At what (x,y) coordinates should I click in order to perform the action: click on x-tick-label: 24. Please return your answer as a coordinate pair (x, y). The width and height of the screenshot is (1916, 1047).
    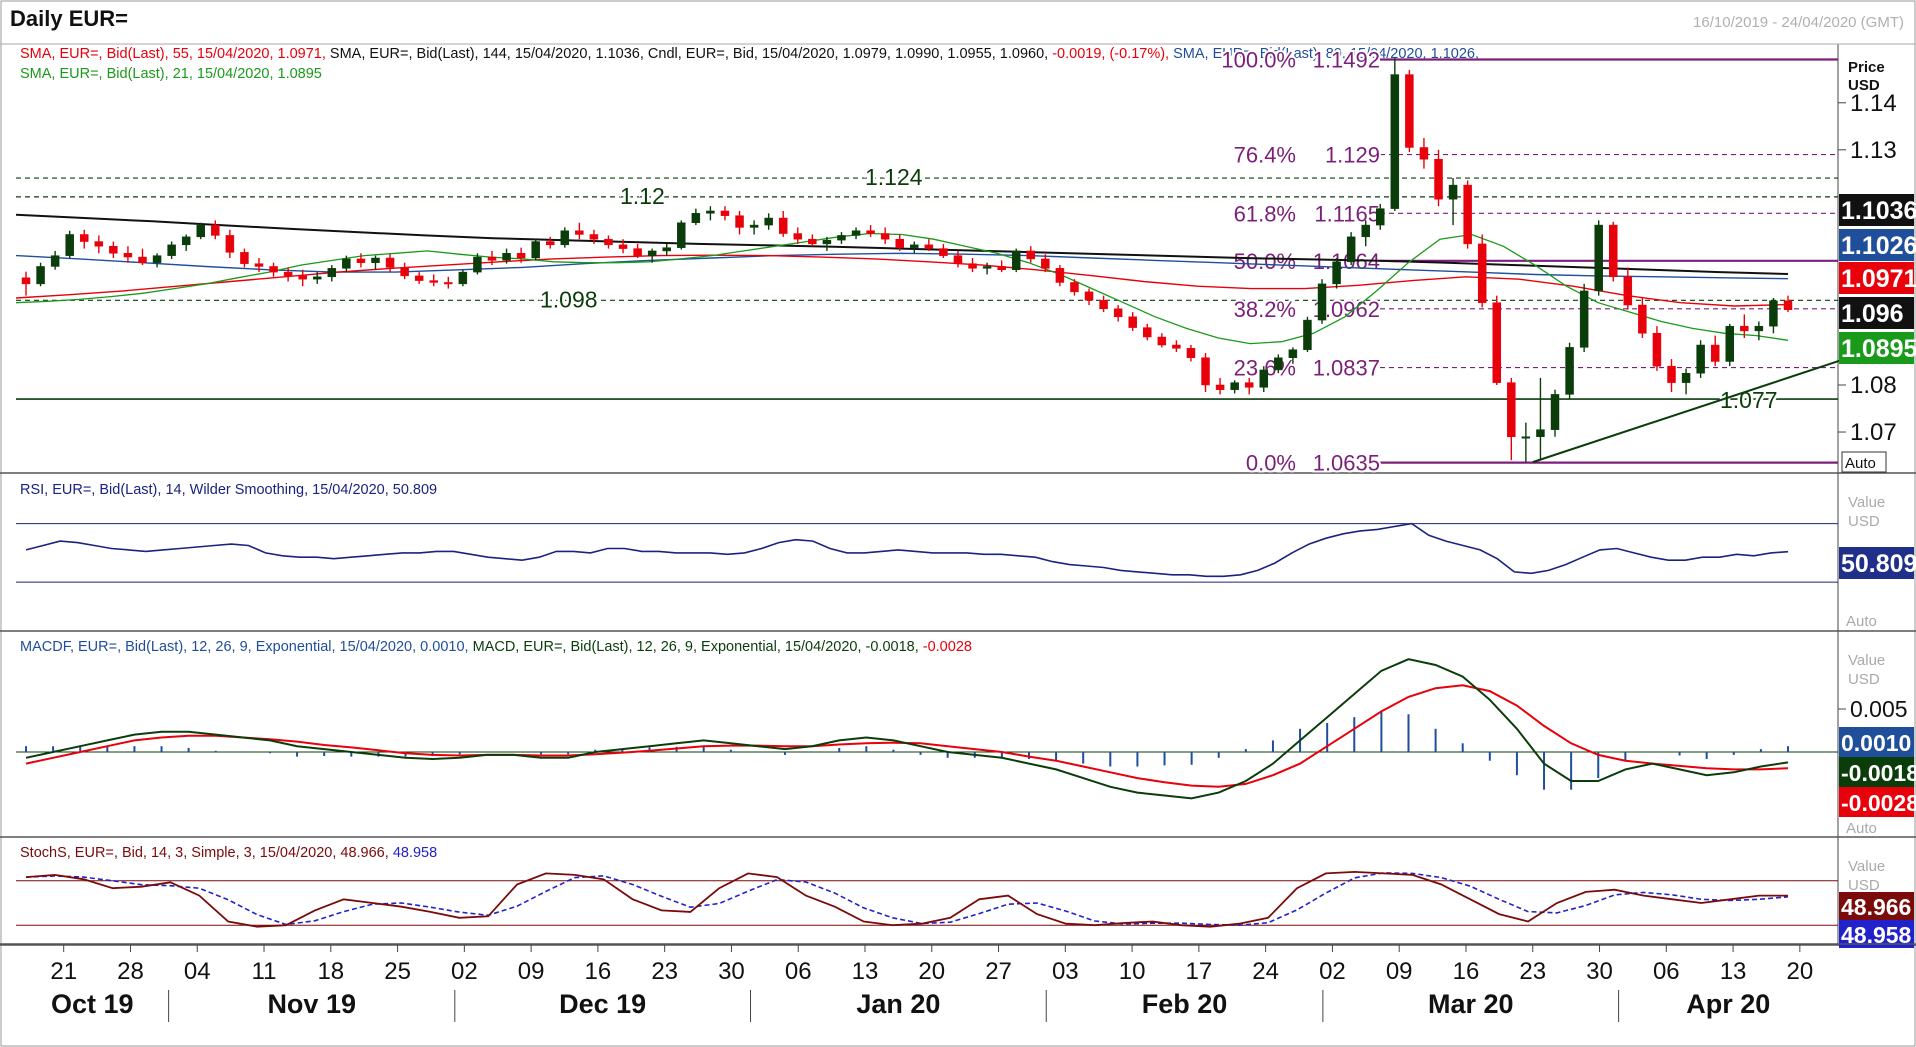
    Looking at the image, I should click on (1265, 971).